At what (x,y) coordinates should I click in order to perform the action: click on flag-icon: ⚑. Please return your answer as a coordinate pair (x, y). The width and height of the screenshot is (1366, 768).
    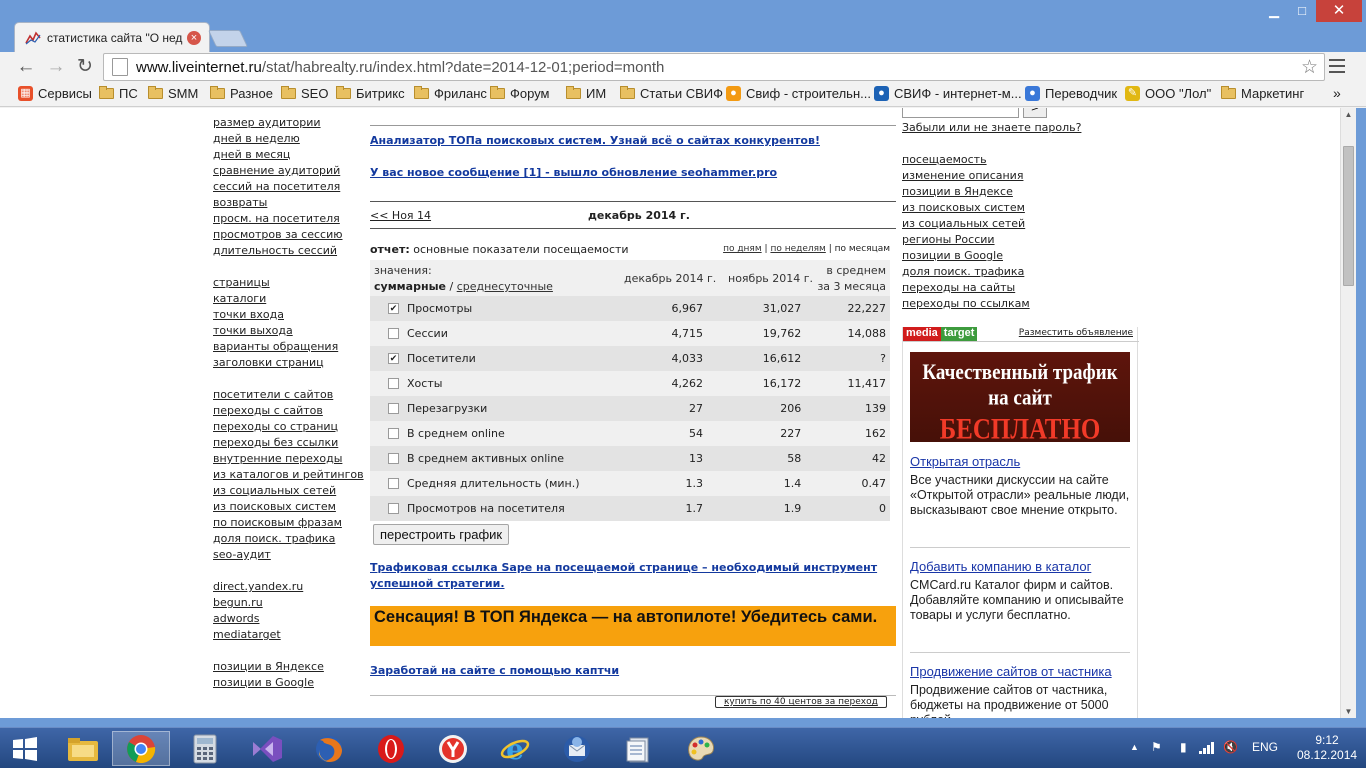
    Looking at the image, I should click on (1156, 747).